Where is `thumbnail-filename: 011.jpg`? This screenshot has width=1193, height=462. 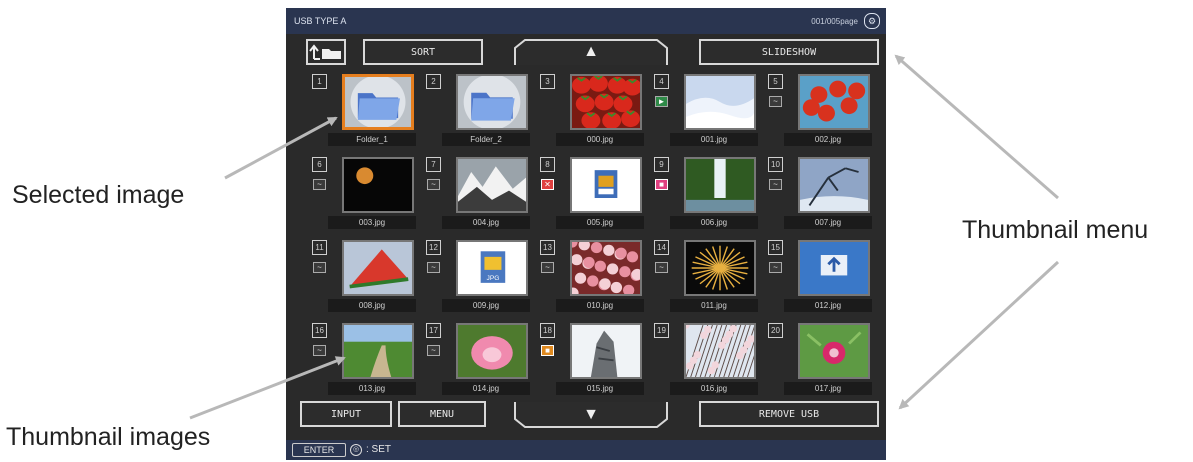 thumbnail-filename: 011.jpg is located at coordinates (714, 305).